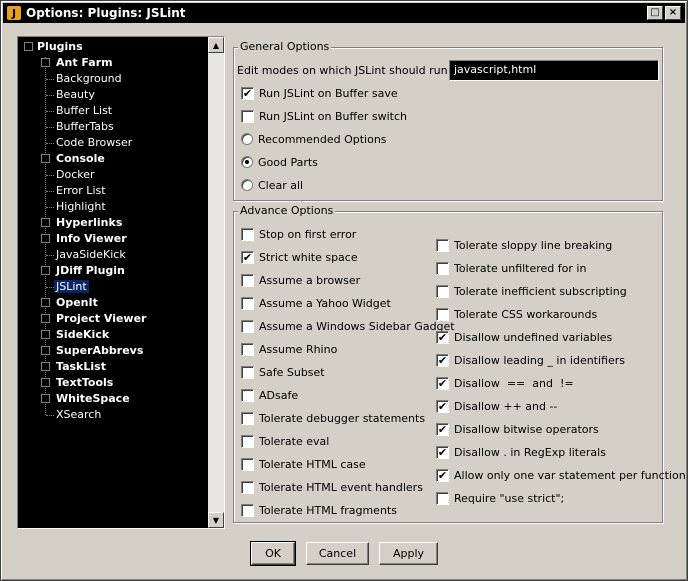 The image size is (688, 581). What do you see at coordinates (279, 162) in the screenshot?
I see `radio-good-parts: Good Parts` at bounding box center [279, 162].